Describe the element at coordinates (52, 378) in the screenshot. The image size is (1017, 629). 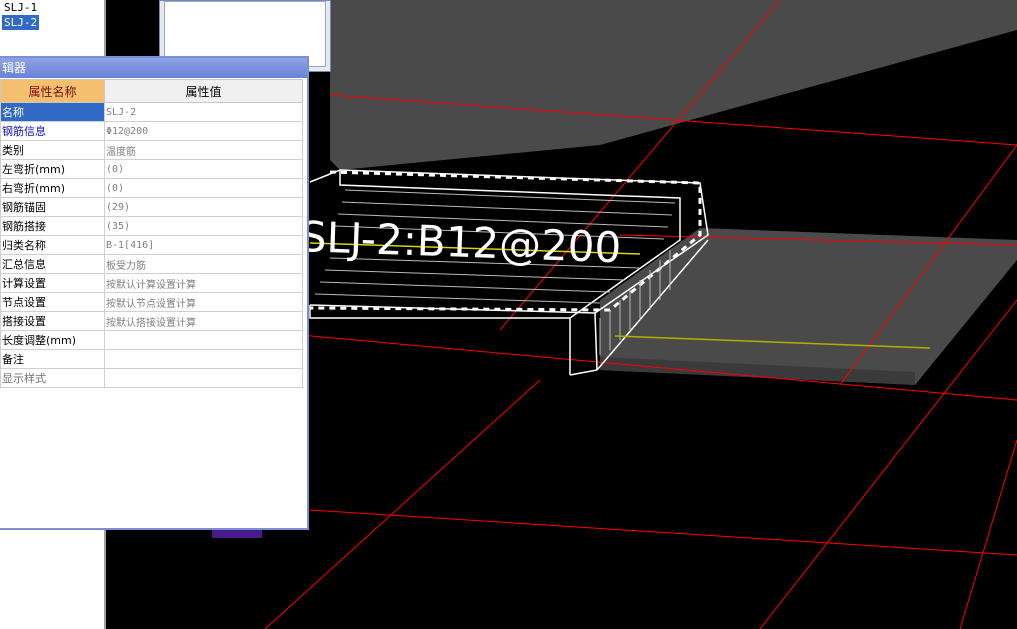
I see `property-name: 显示样式` at that location.